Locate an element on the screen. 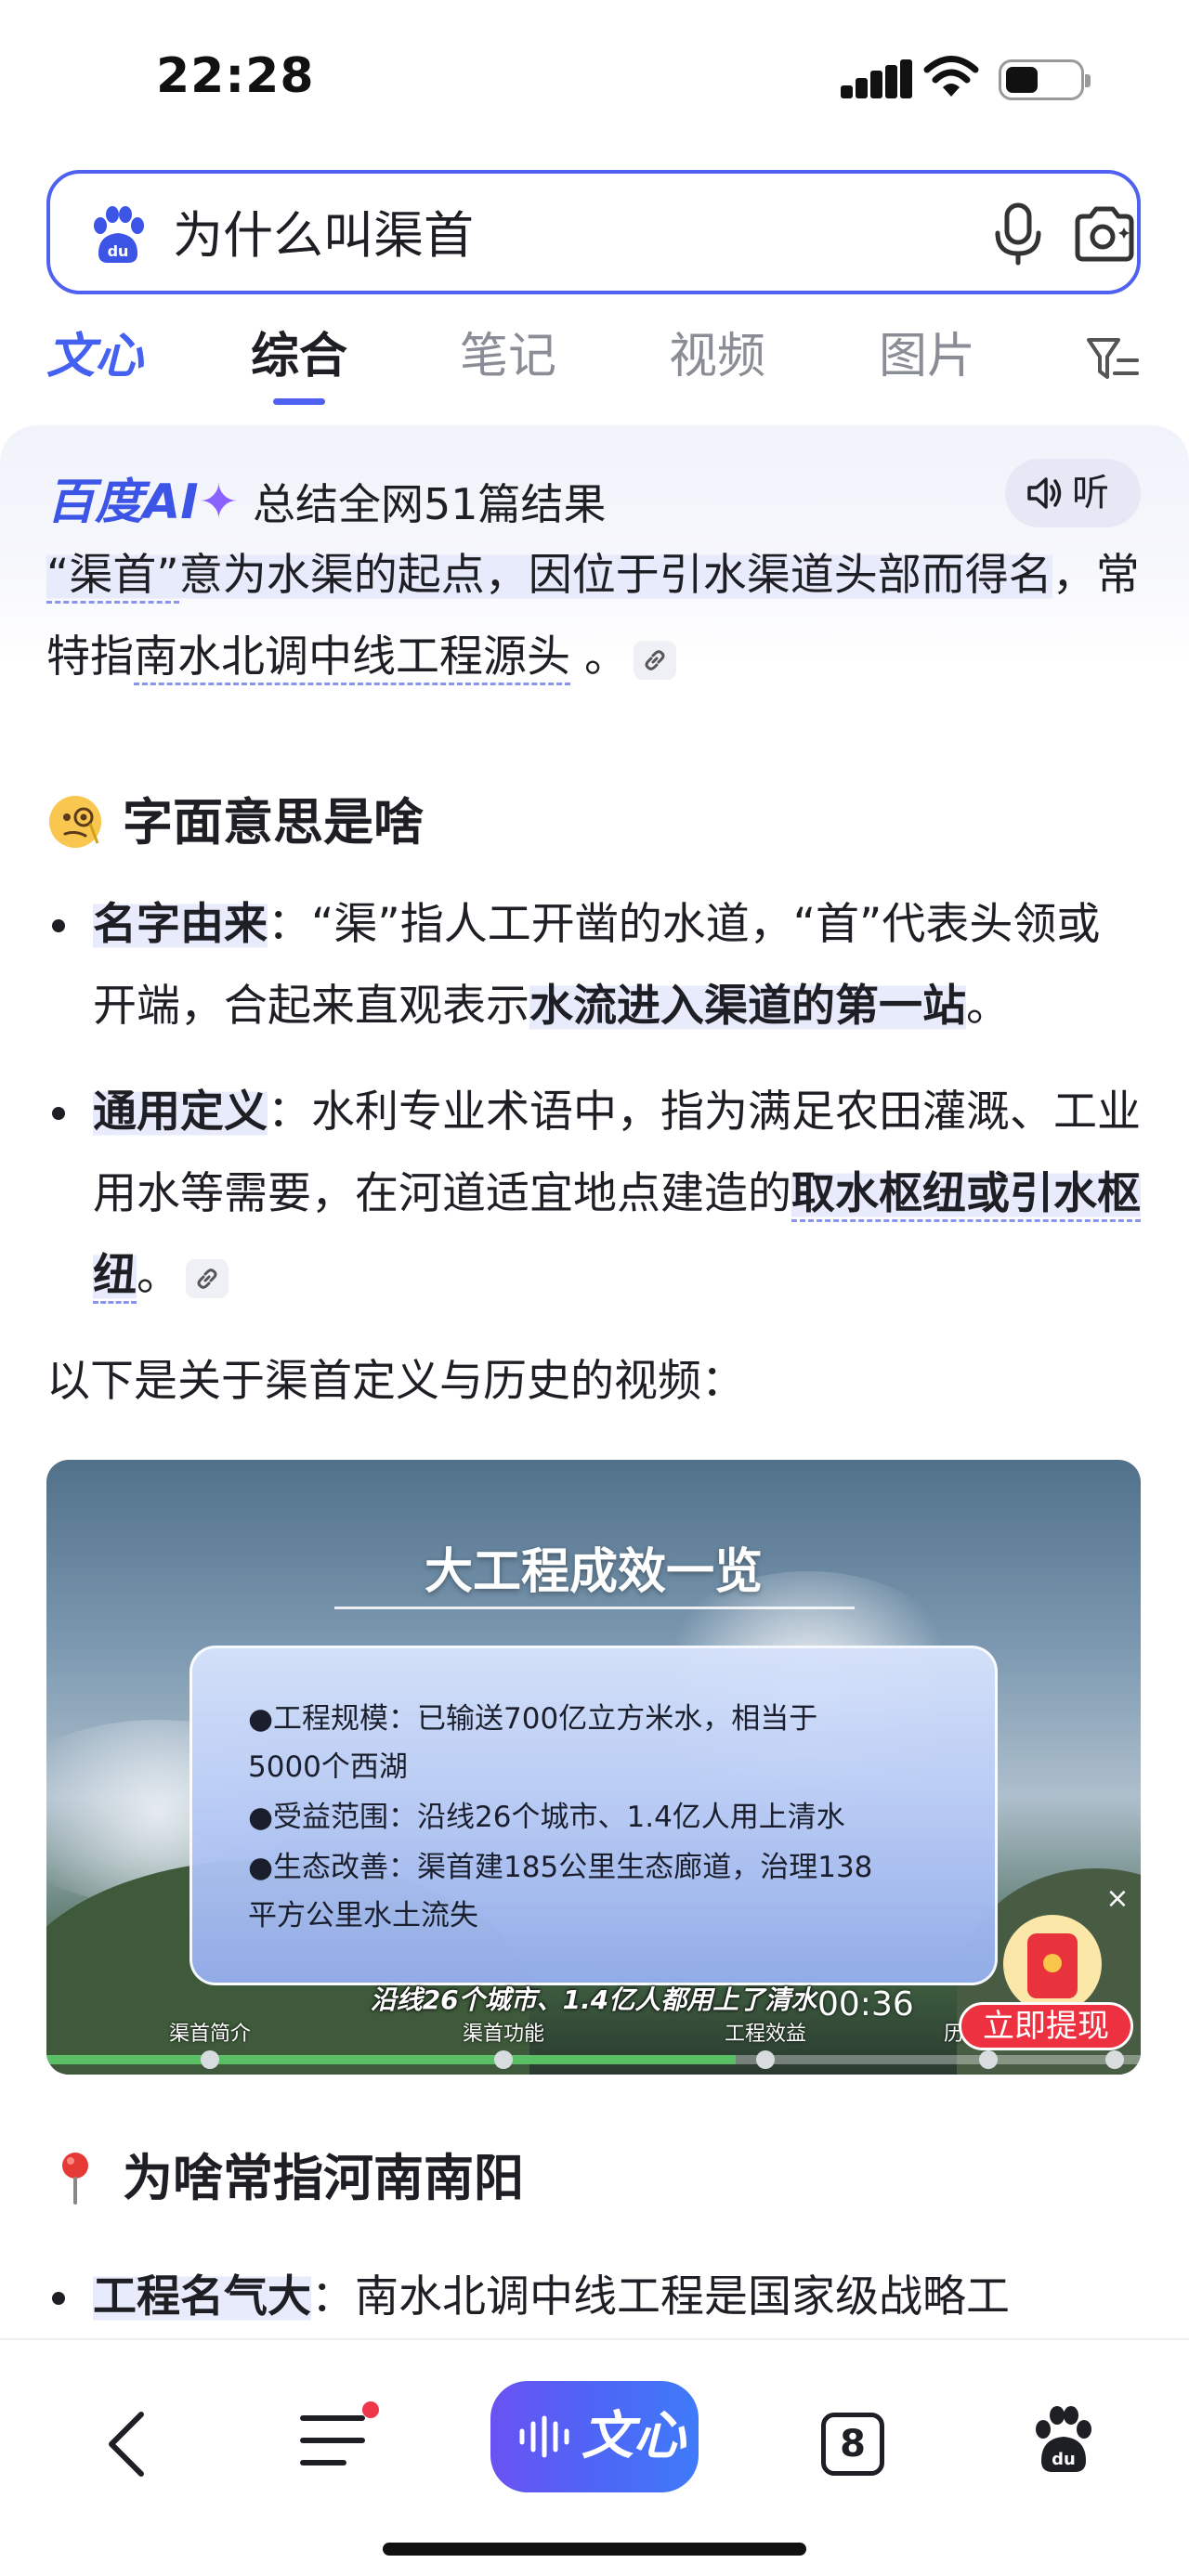 This screenshot has height=2576, width=1189. sparkle-icon: ✦ is located at coordinates (219, 502).